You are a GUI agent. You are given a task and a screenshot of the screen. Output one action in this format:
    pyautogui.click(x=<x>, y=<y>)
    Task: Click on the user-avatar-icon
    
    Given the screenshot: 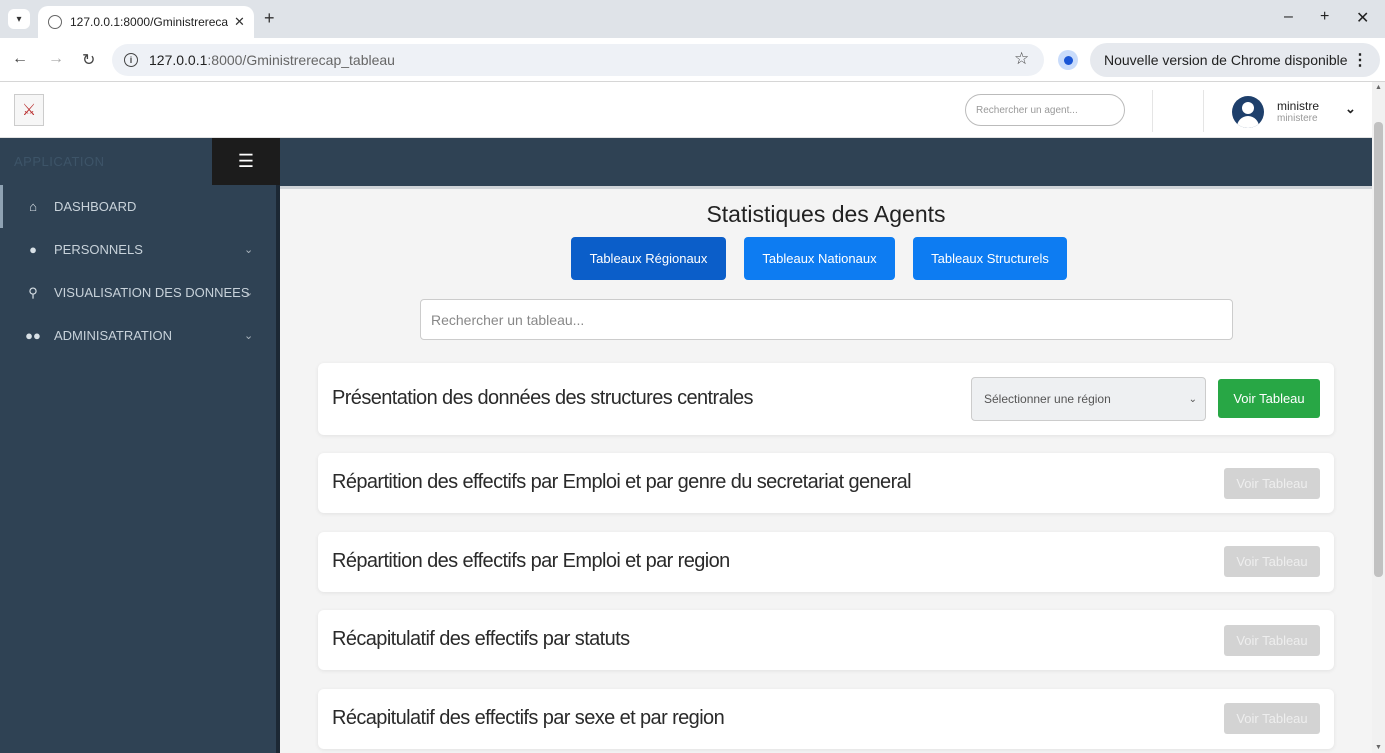 What is the action you would take?
    pyautogui.click(x=1248, y=112)
    